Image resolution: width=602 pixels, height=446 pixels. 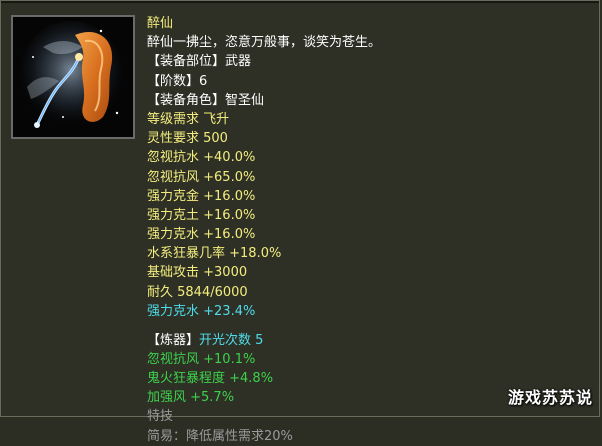 I want to click on stat-line: 特技, so click(x=264, y=416).